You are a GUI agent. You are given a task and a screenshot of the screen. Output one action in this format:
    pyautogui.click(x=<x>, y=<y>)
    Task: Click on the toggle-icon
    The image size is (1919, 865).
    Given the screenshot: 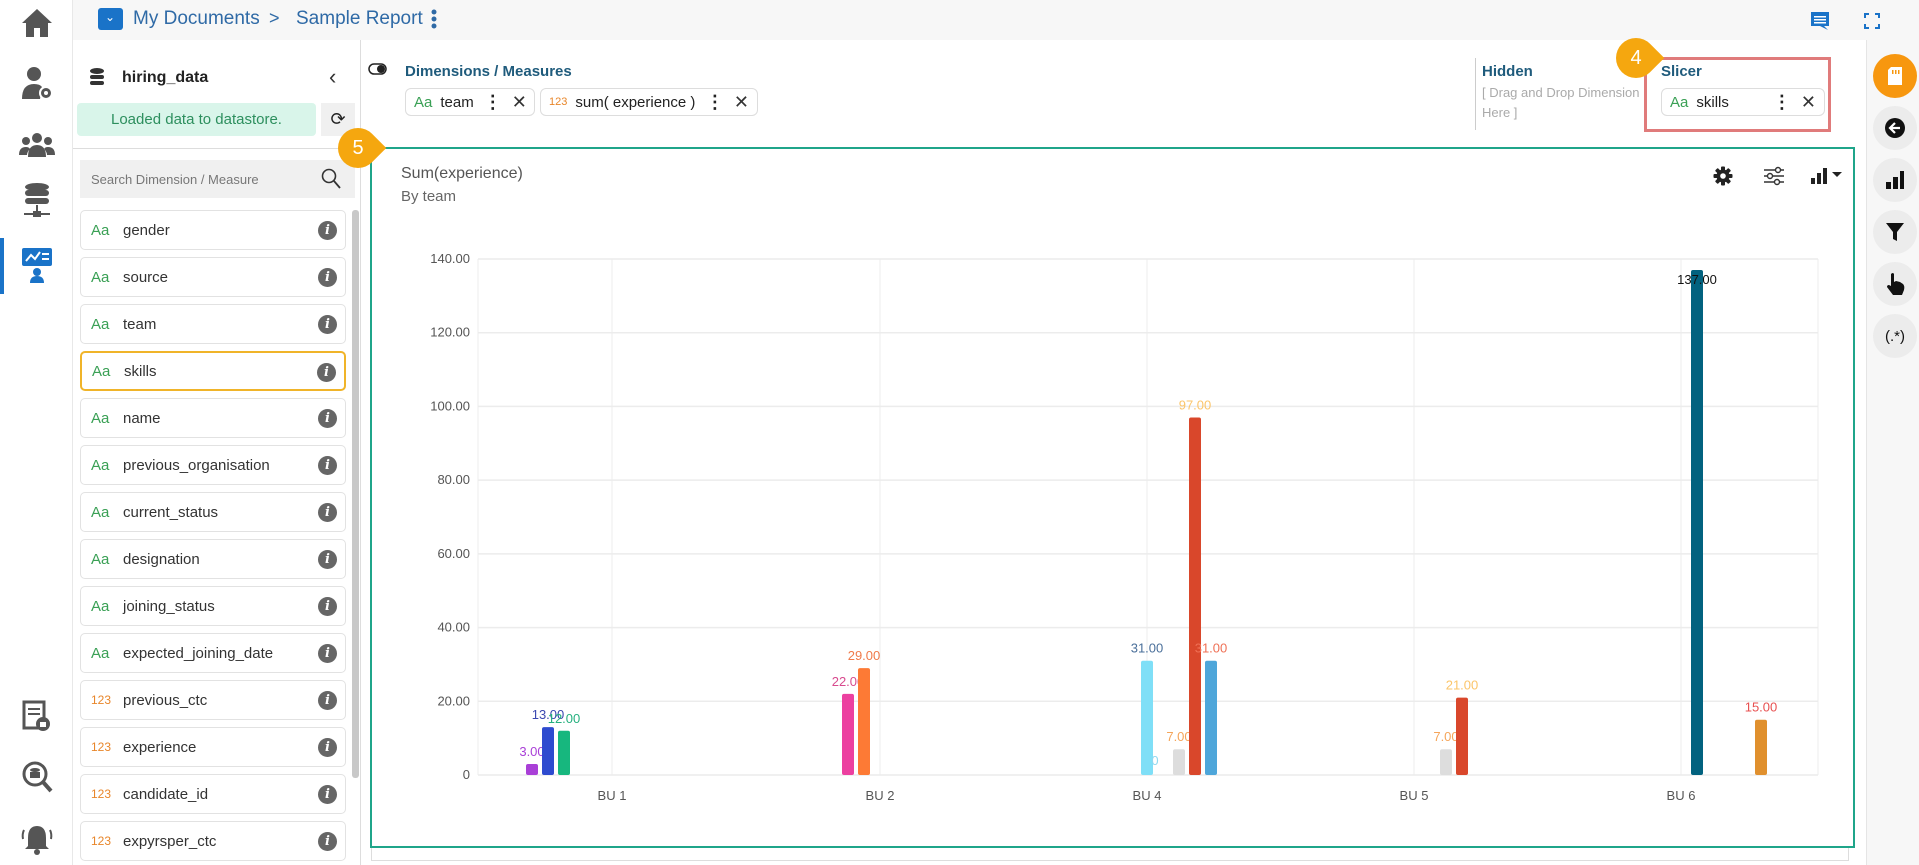 What is the action you would take?
    pyautogui.click(x=378, y=71)
    